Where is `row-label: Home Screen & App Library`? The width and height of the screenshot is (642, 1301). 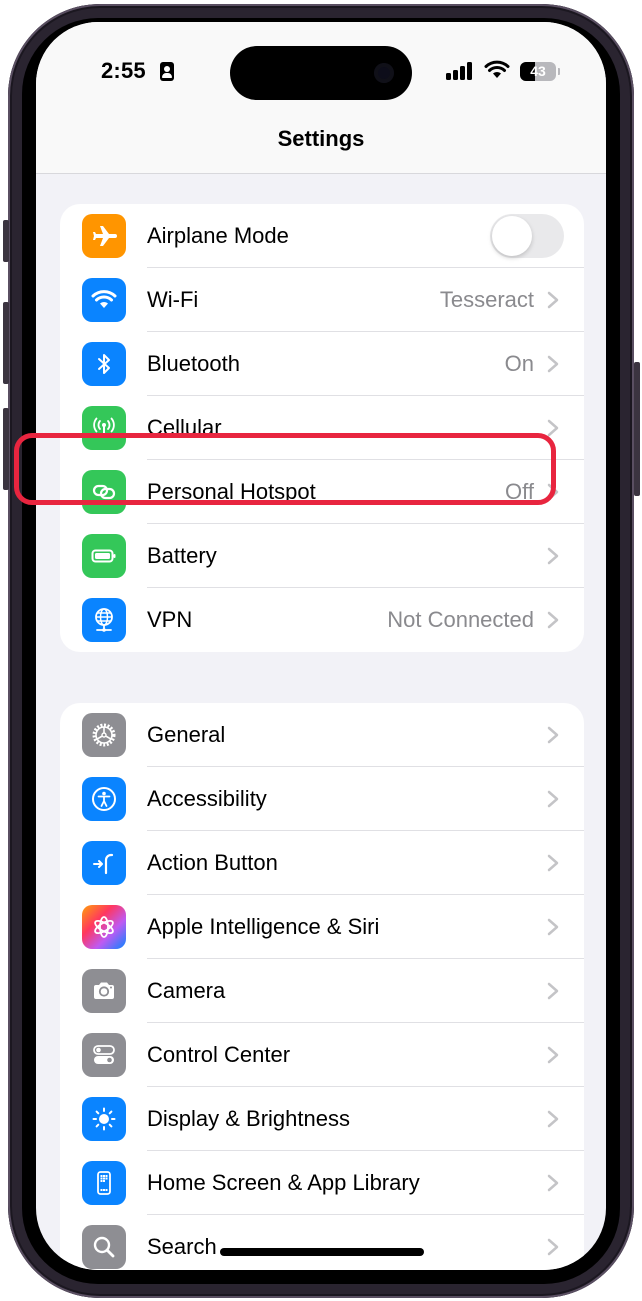
row-label: Home Screen & App Library is located at coordinates (283, 1182).